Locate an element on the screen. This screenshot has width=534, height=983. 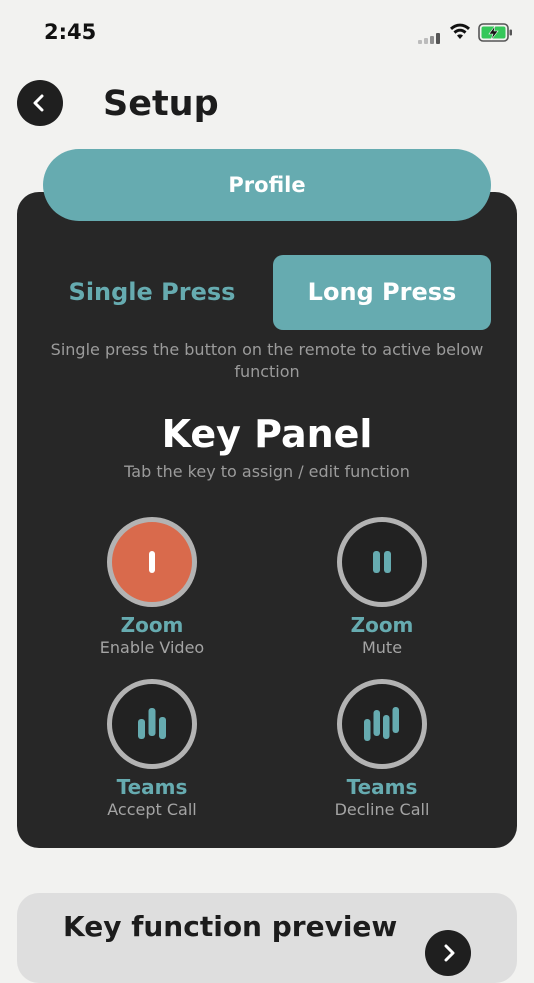
chevron-left-icon is located at coordinates (38, 103).